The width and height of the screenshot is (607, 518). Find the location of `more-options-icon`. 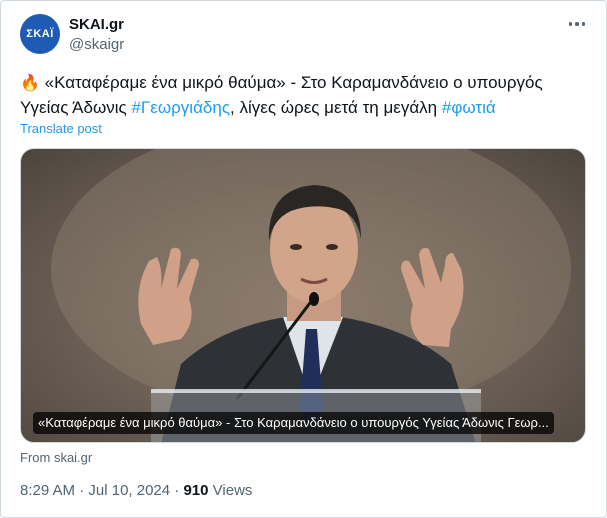

more-options-icon is located at coordinates (577, 24).